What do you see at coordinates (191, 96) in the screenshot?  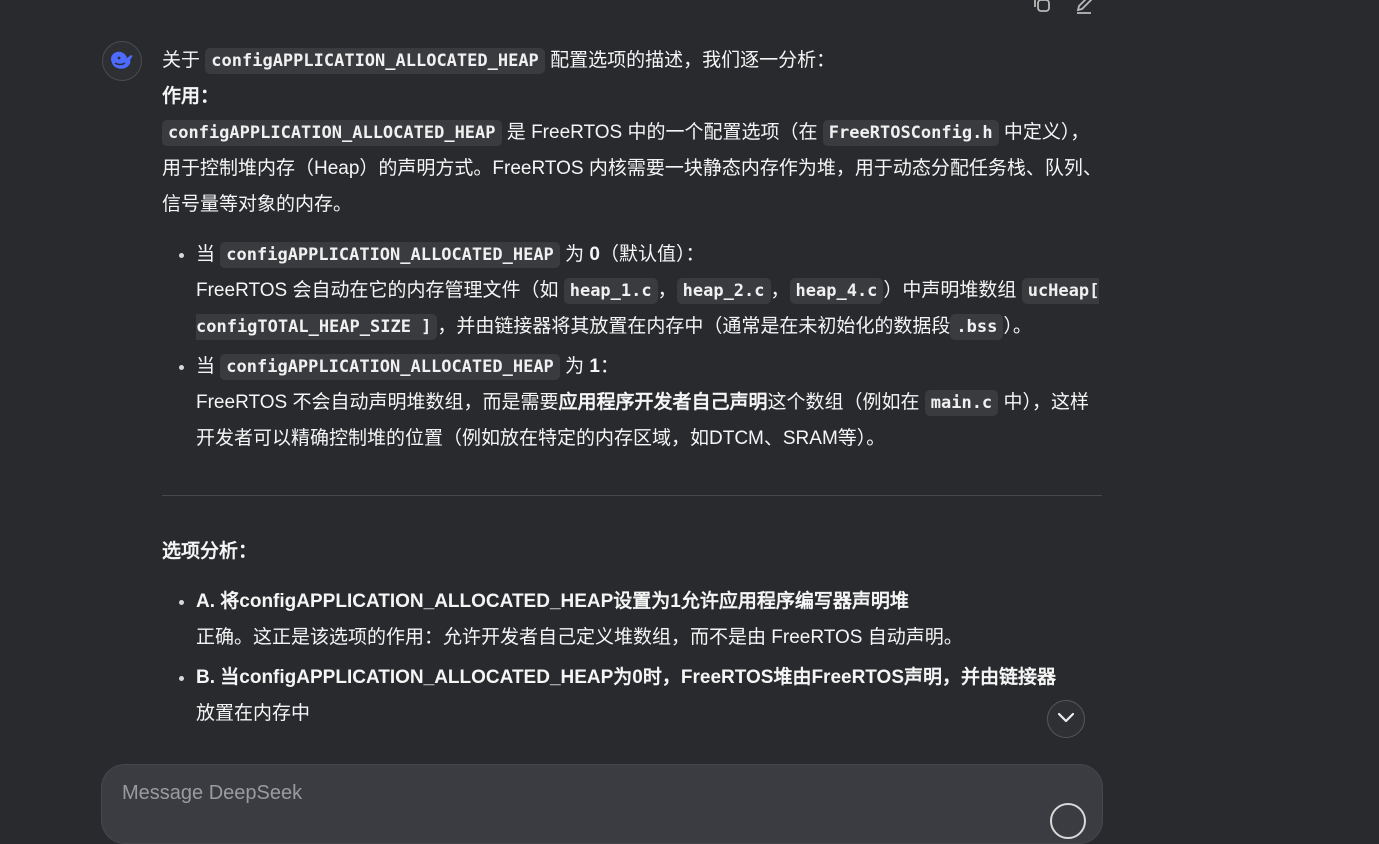 I see `purpose-heading: 作用：` at bounding box center [191, 96].